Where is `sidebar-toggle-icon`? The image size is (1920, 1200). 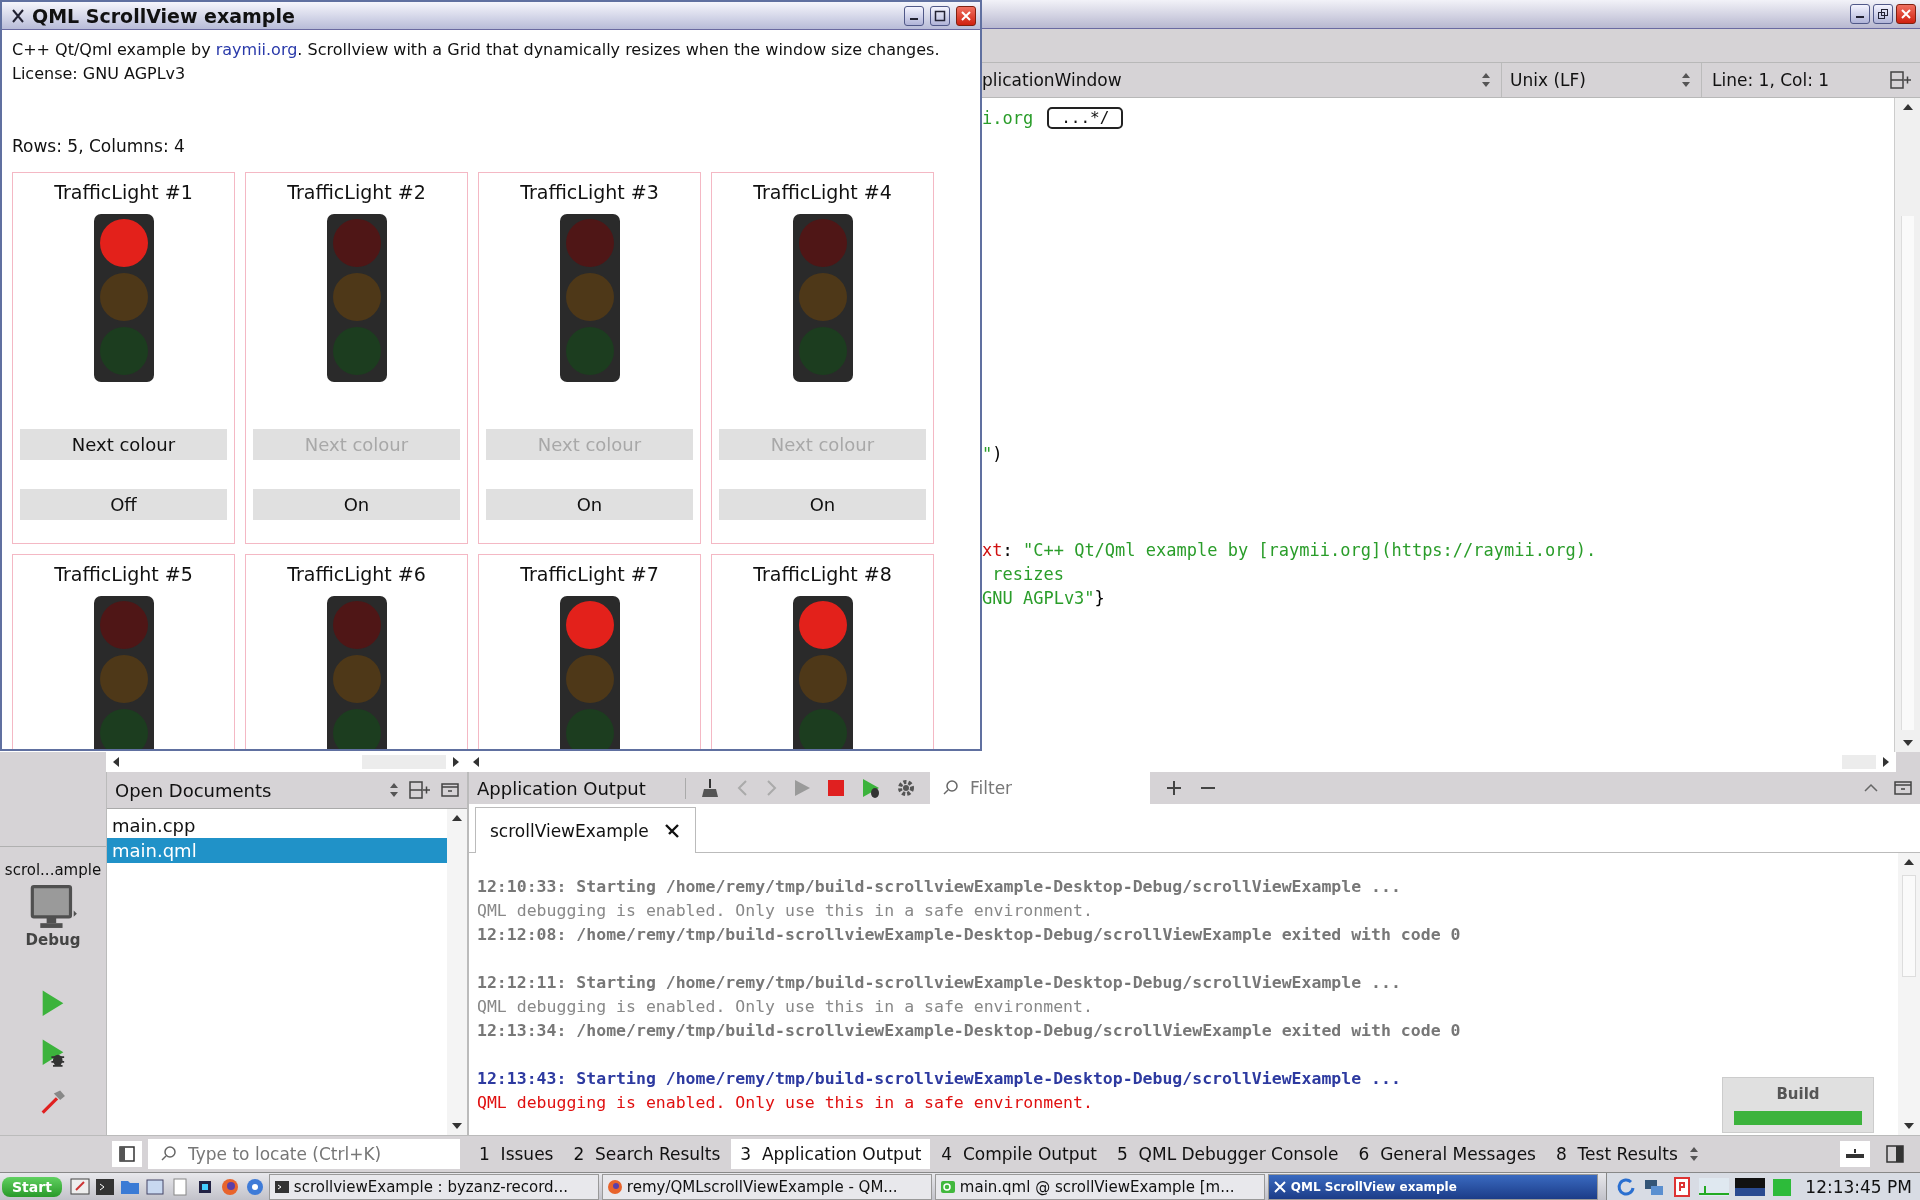
sidebar-toggle-icon is located at coordinates (127, 1154).